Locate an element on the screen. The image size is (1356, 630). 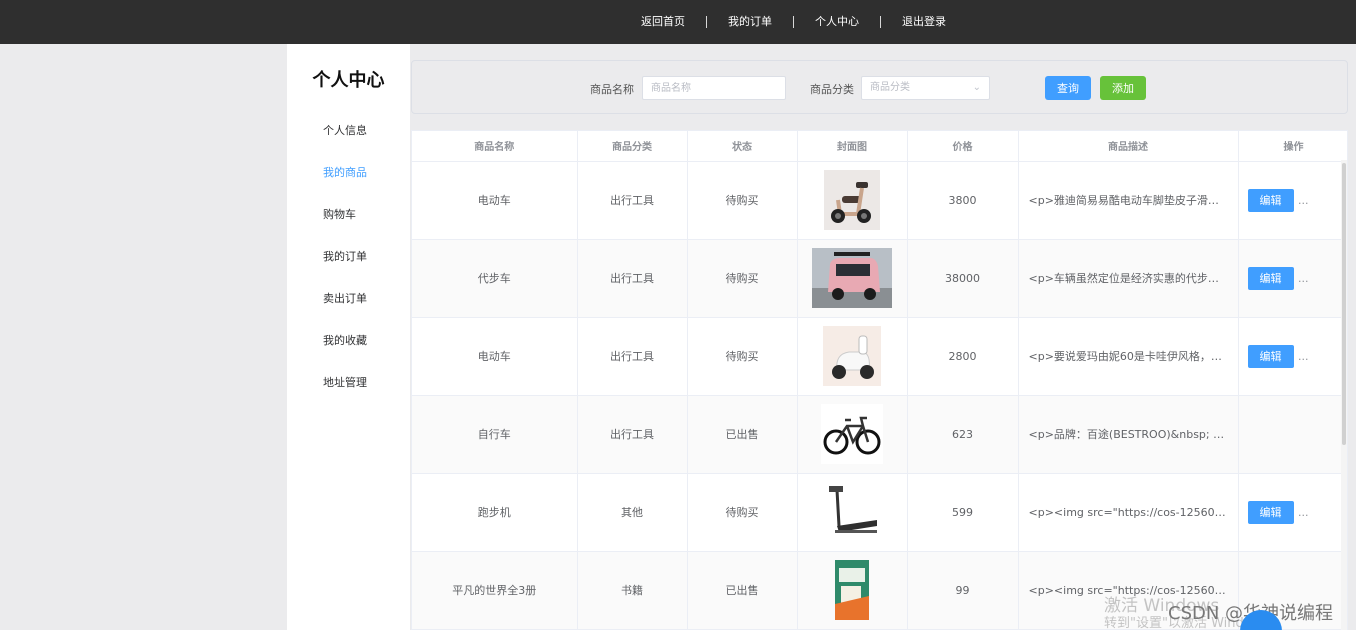
treadmill-image is located at coordinates (852, 512).